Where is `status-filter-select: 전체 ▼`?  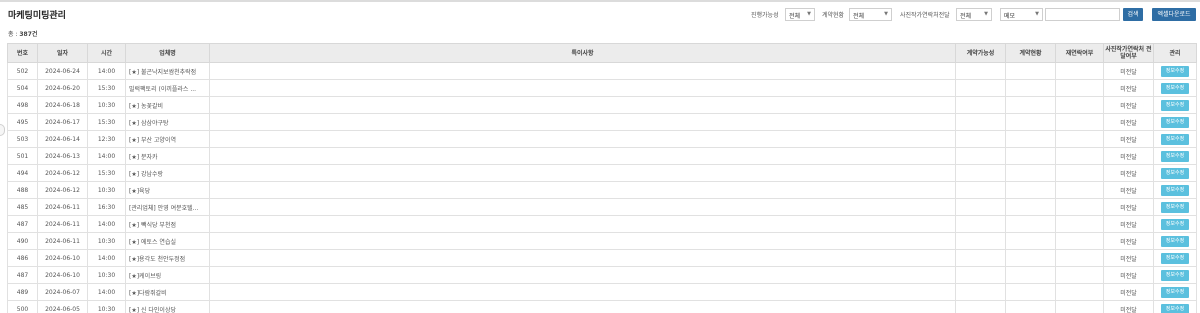
status-filter-select: 전체 ▼ is located at coordinates (800, 14).